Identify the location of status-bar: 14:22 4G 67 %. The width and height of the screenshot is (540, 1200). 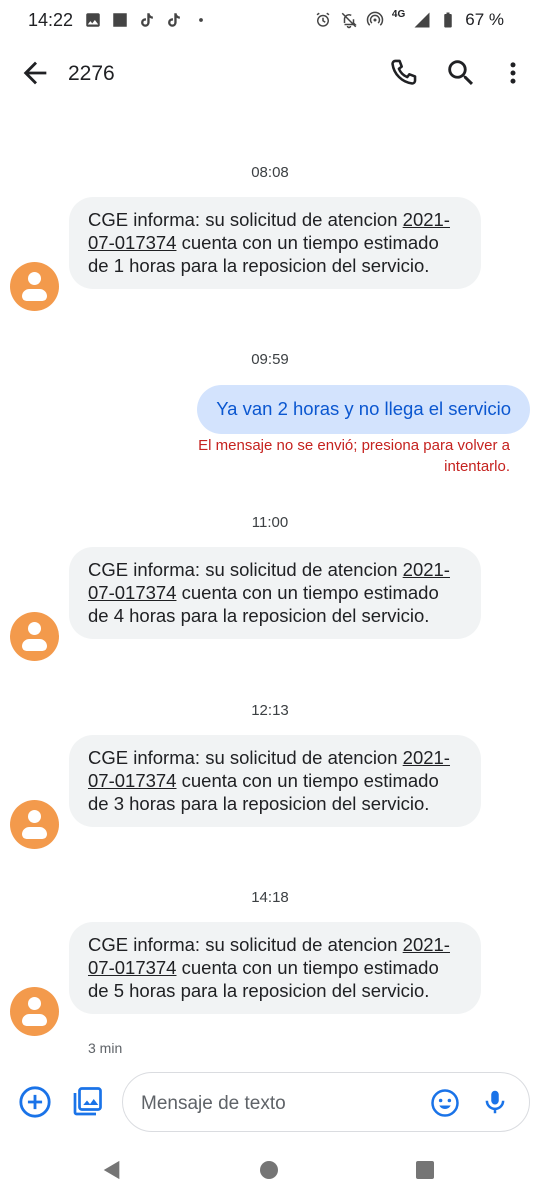
(270, 21).